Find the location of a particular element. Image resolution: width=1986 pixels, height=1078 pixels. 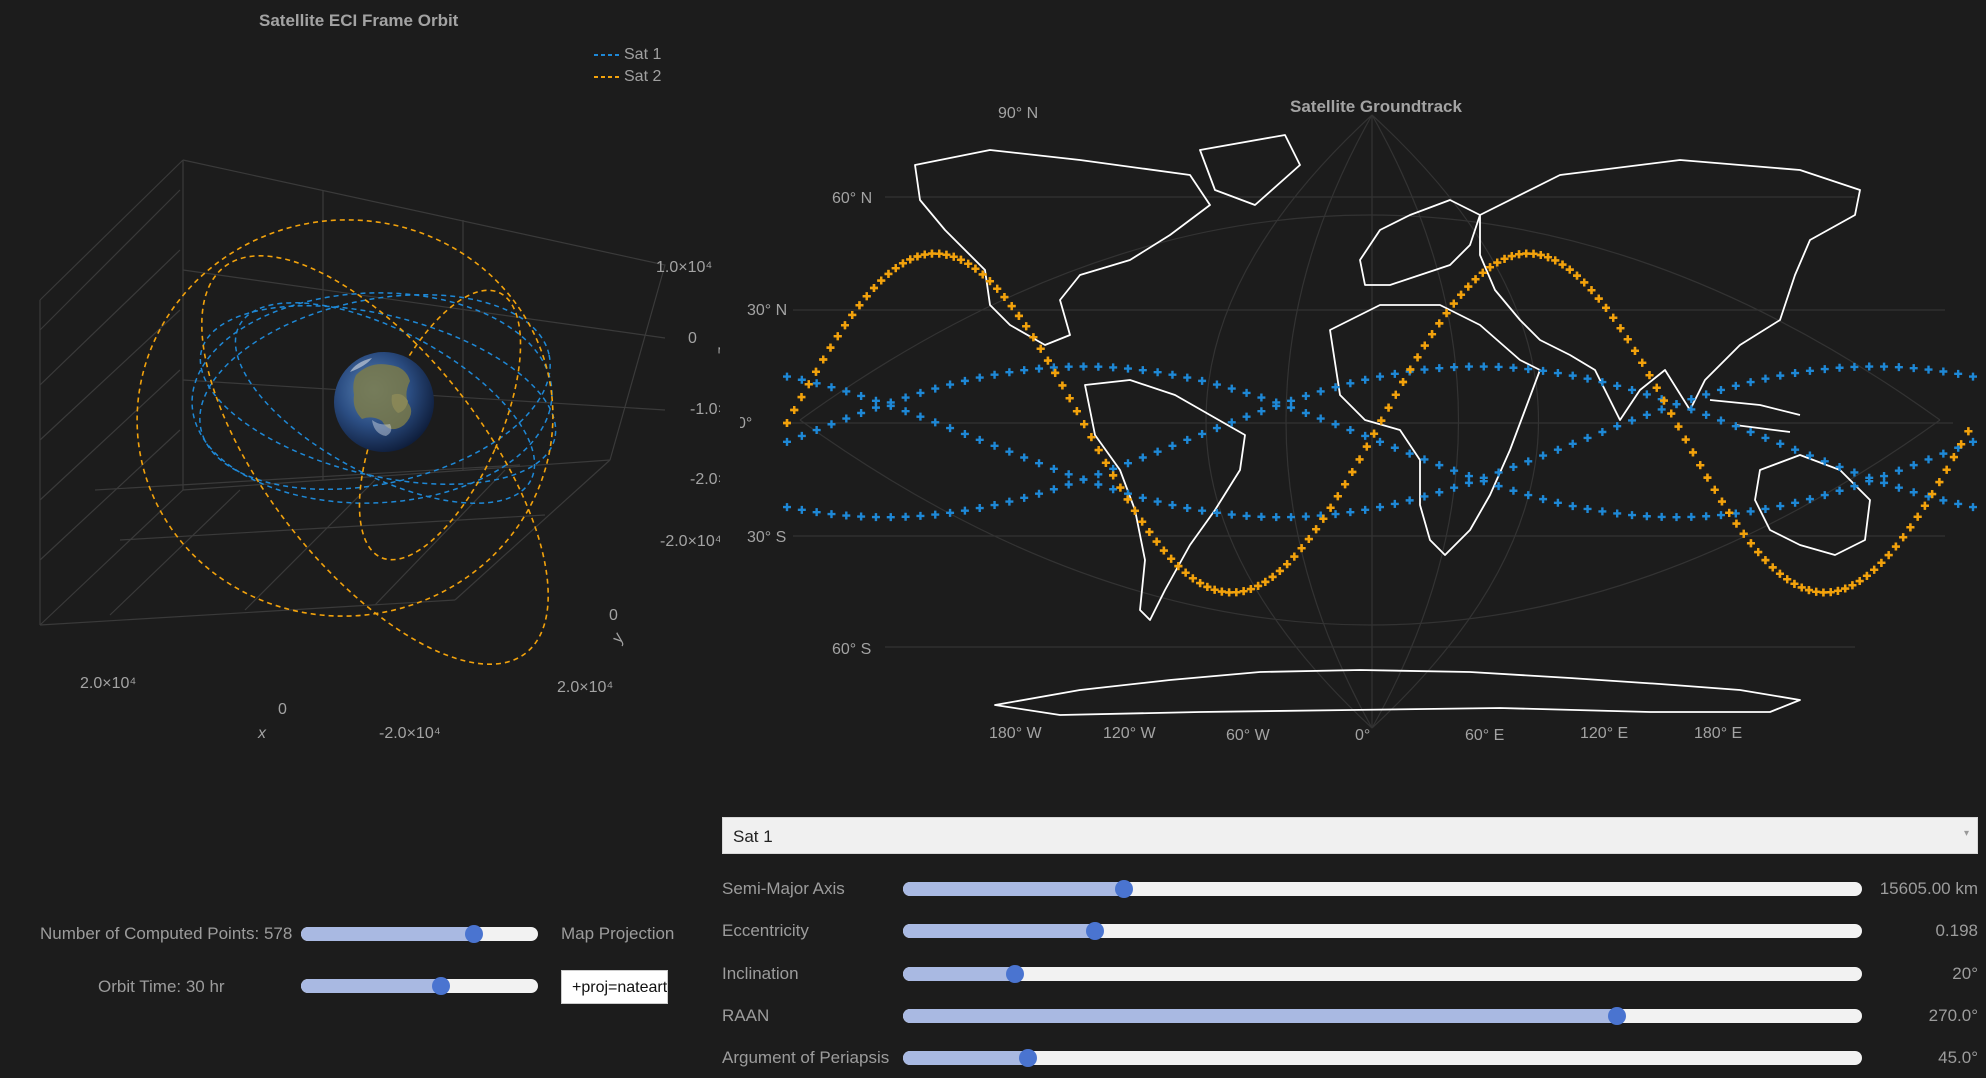

param-label: RAAN is located at coordinates (746, 1015).